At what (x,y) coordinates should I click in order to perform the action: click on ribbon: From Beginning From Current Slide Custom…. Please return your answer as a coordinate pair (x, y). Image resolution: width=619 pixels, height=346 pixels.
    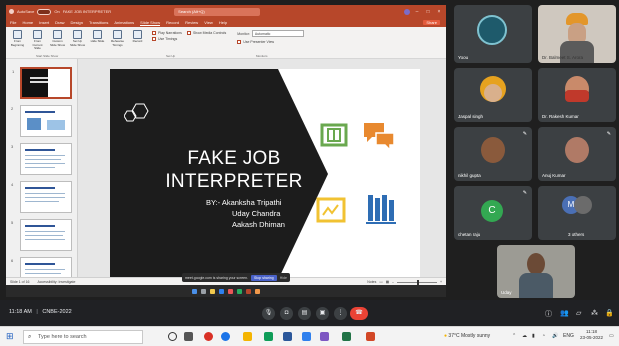
    Looking at the image, I should click on (226, 43).